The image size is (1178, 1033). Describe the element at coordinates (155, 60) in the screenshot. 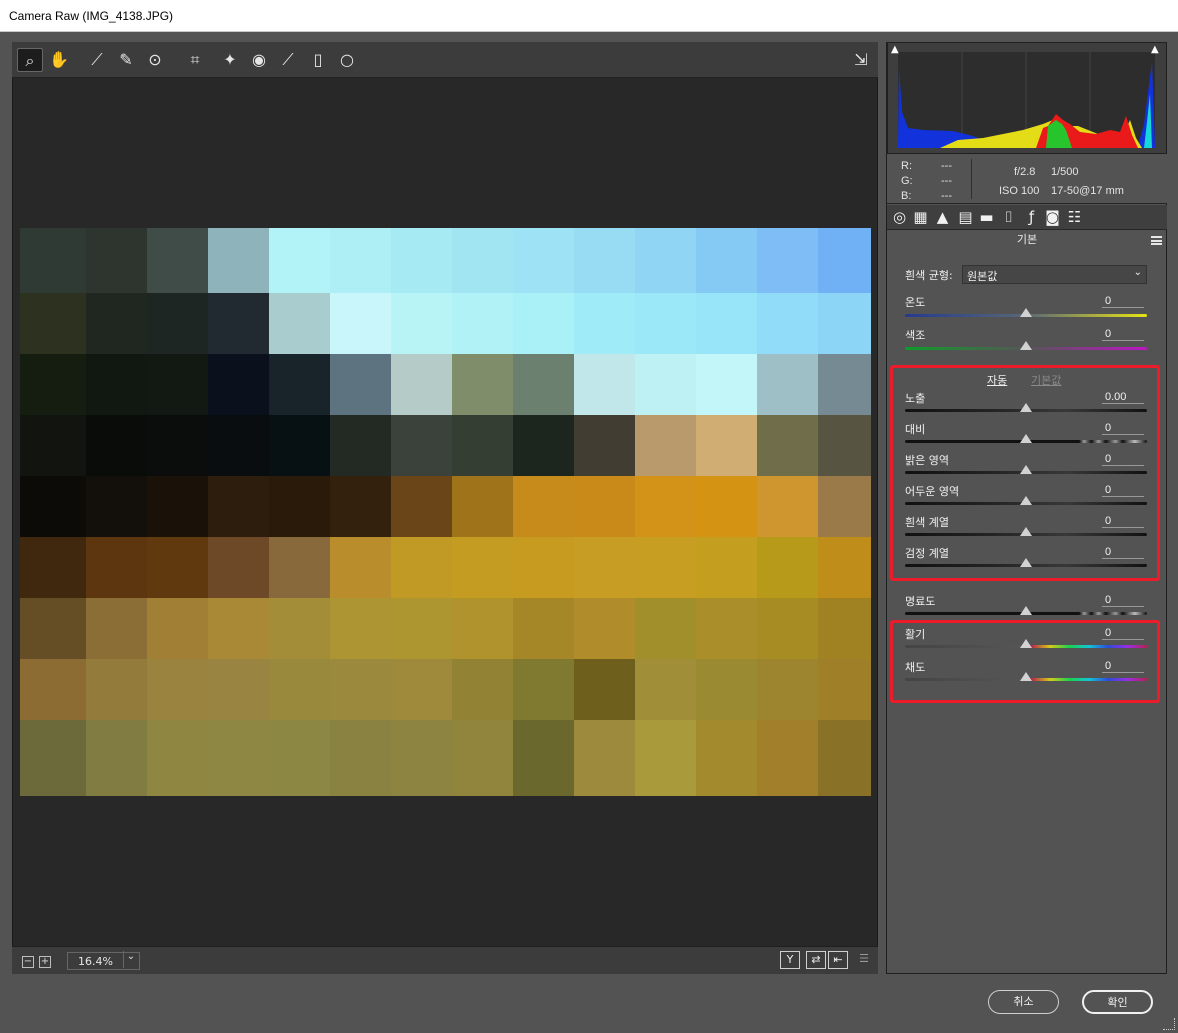

I see `targeted-adjustment-tool-icon: ⊙` at that location.